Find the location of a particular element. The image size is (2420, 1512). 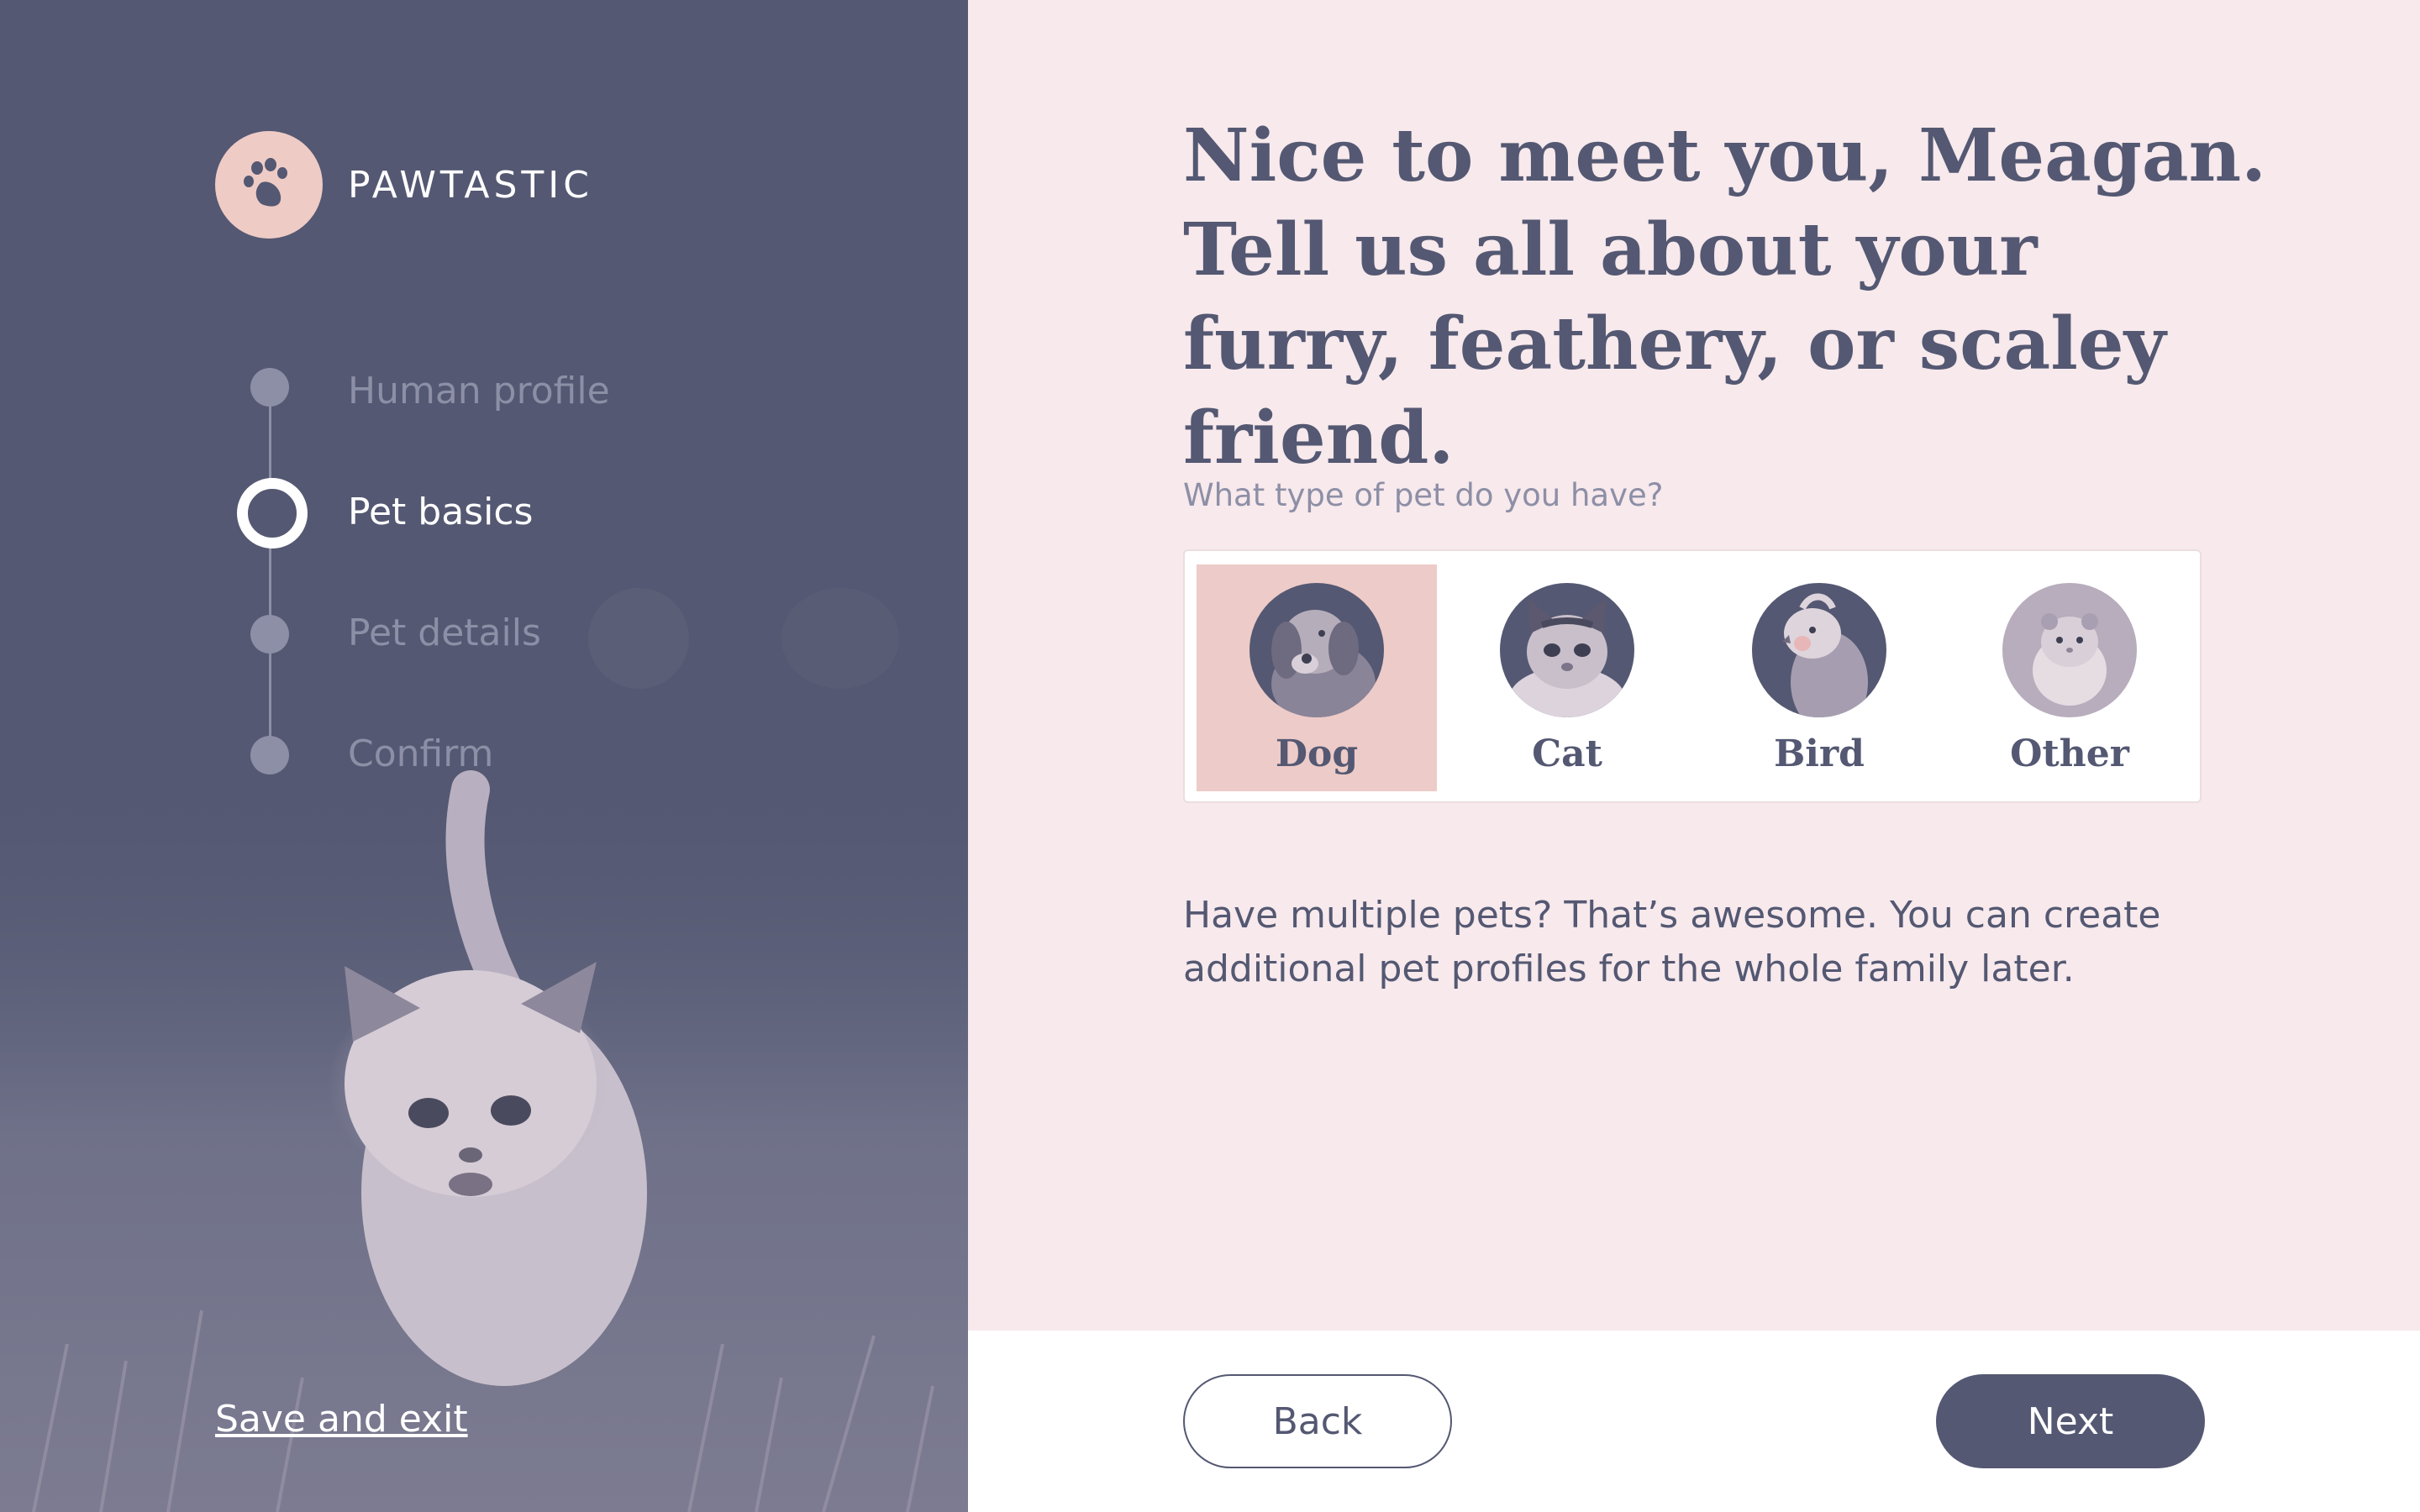

step-dot-human-profile is located at coordinates (269, 387).